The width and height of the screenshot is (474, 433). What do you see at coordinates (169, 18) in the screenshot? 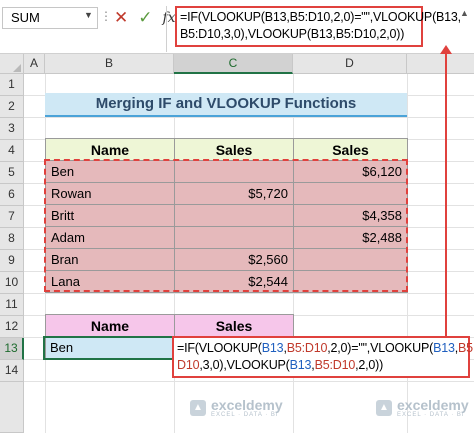
I see `insert-function-icon: fx` at bounding box center [169, 18].